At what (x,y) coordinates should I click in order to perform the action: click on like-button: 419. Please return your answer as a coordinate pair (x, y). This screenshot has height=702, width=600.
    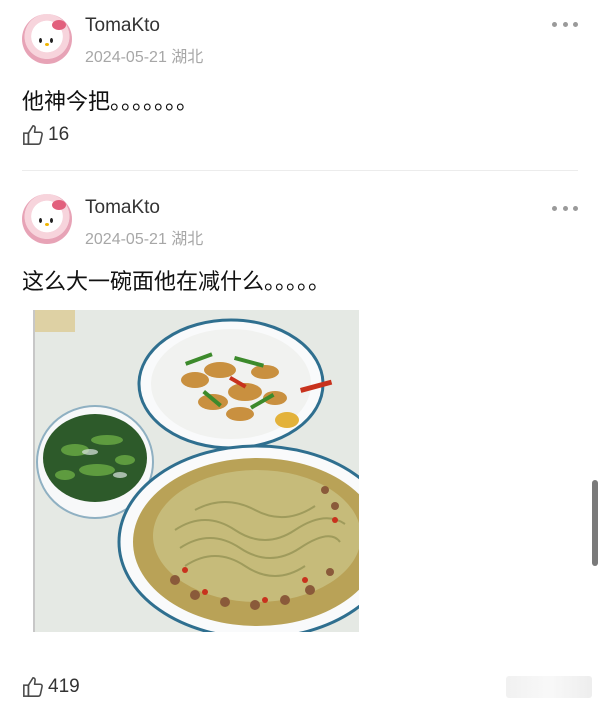
    Looking at the image, I should click on (51, 687).